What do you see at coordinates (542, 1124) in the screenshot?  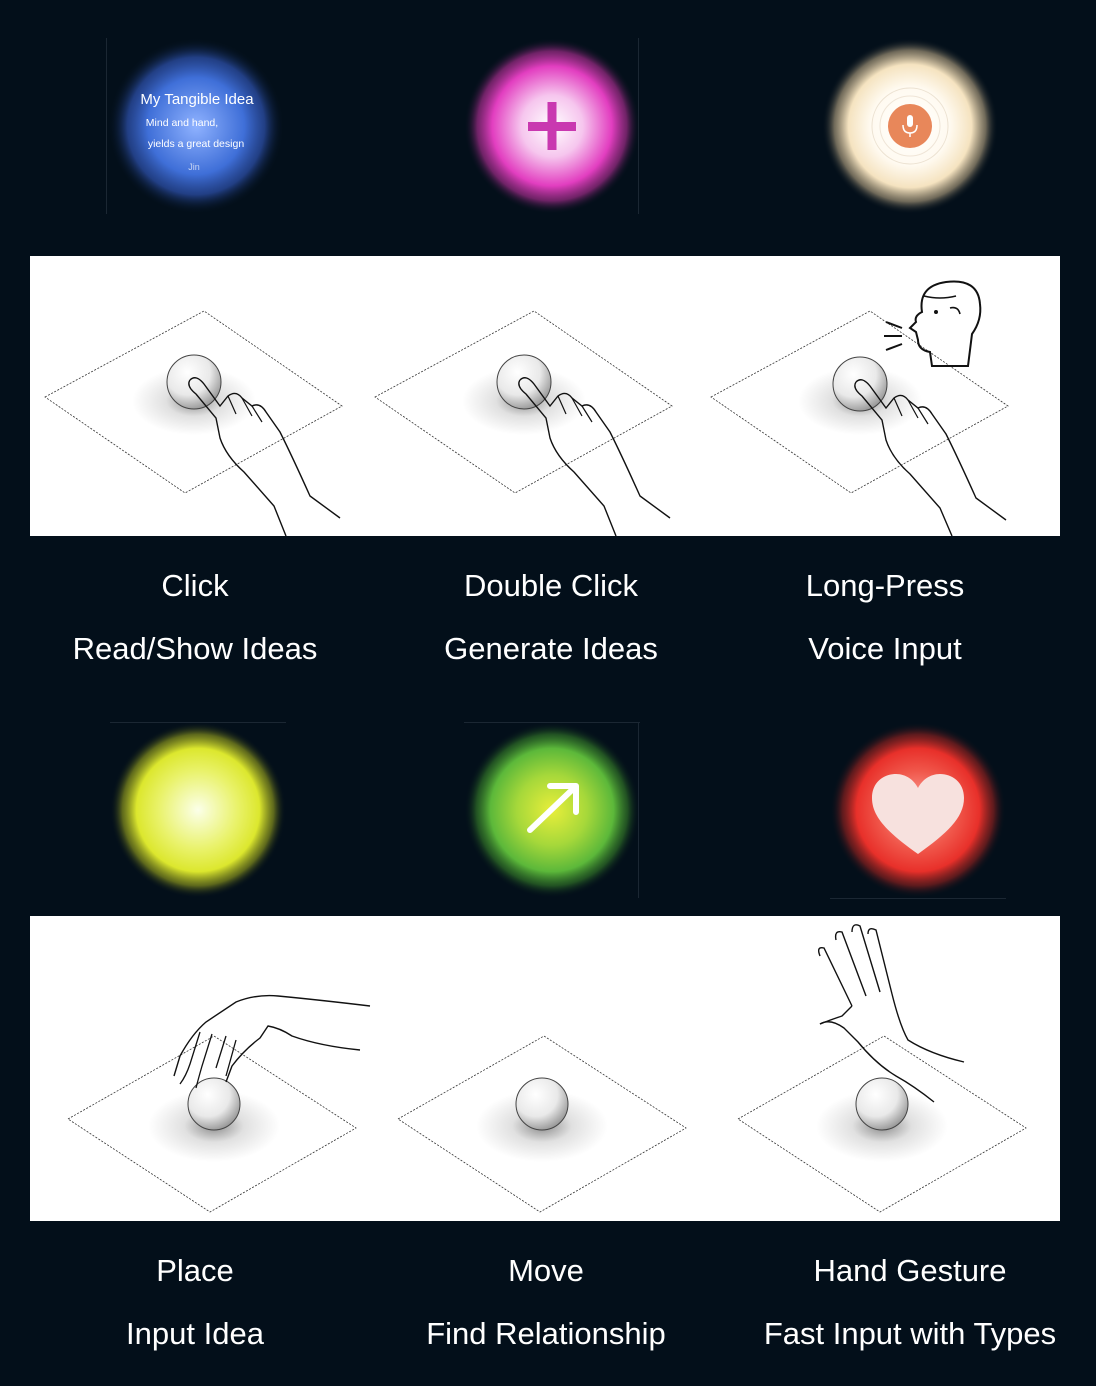 I see `move-illustration` at bounding box center [542, 1124].